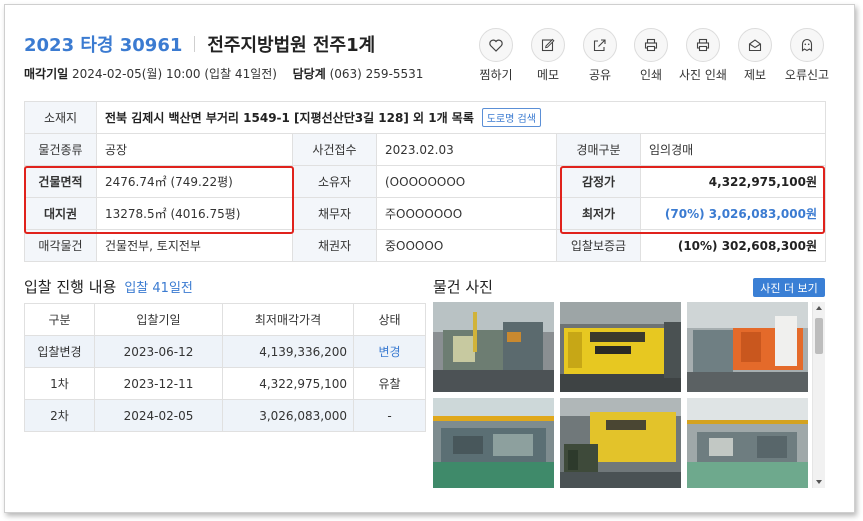 This screenshot has width=863, height=521. What do you see at coordinates (733, 149) in the screenshot?
I see `category-value: 임의경매` at bounding box center [733, 149].